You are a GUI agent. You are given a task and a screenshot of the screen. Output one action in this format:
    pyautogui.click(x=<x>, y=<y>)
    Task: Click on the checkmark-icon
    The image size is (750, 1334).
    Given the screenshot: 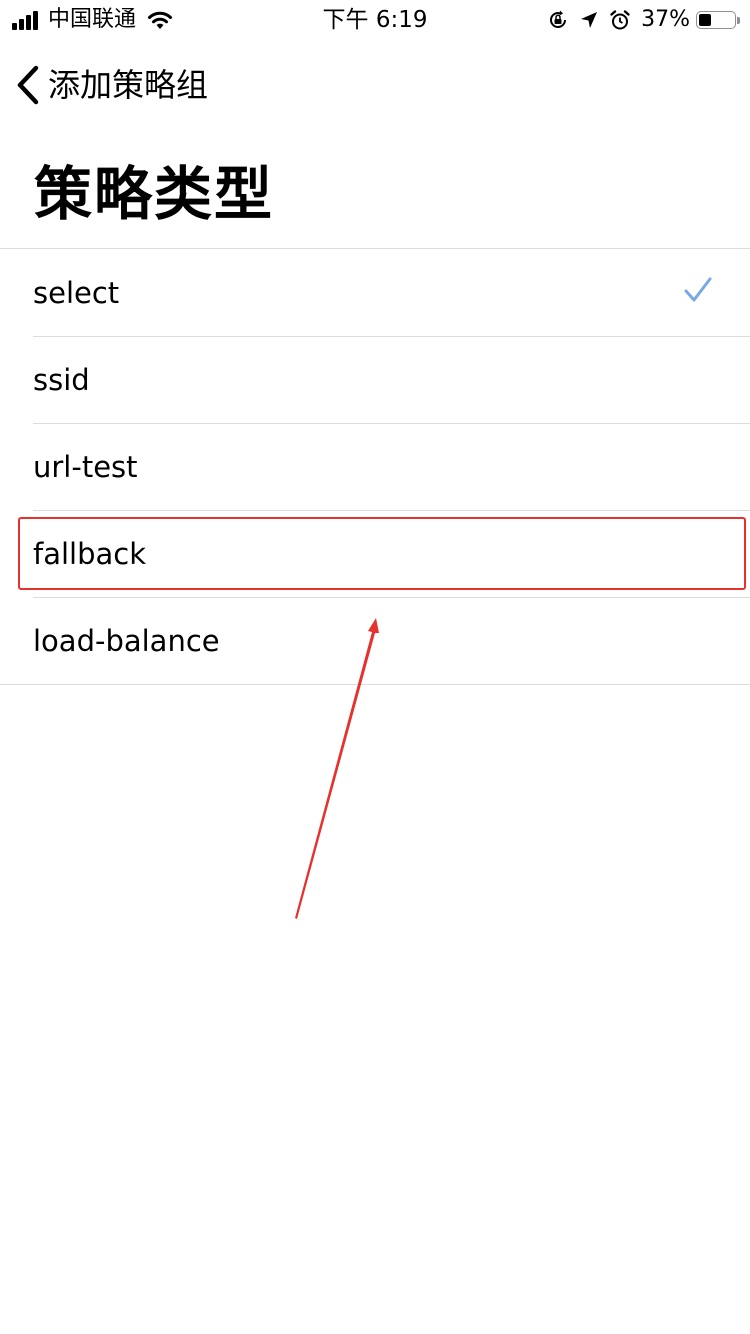 What is the action you would take?
    pyautogui.click(x=698, y=292)
    